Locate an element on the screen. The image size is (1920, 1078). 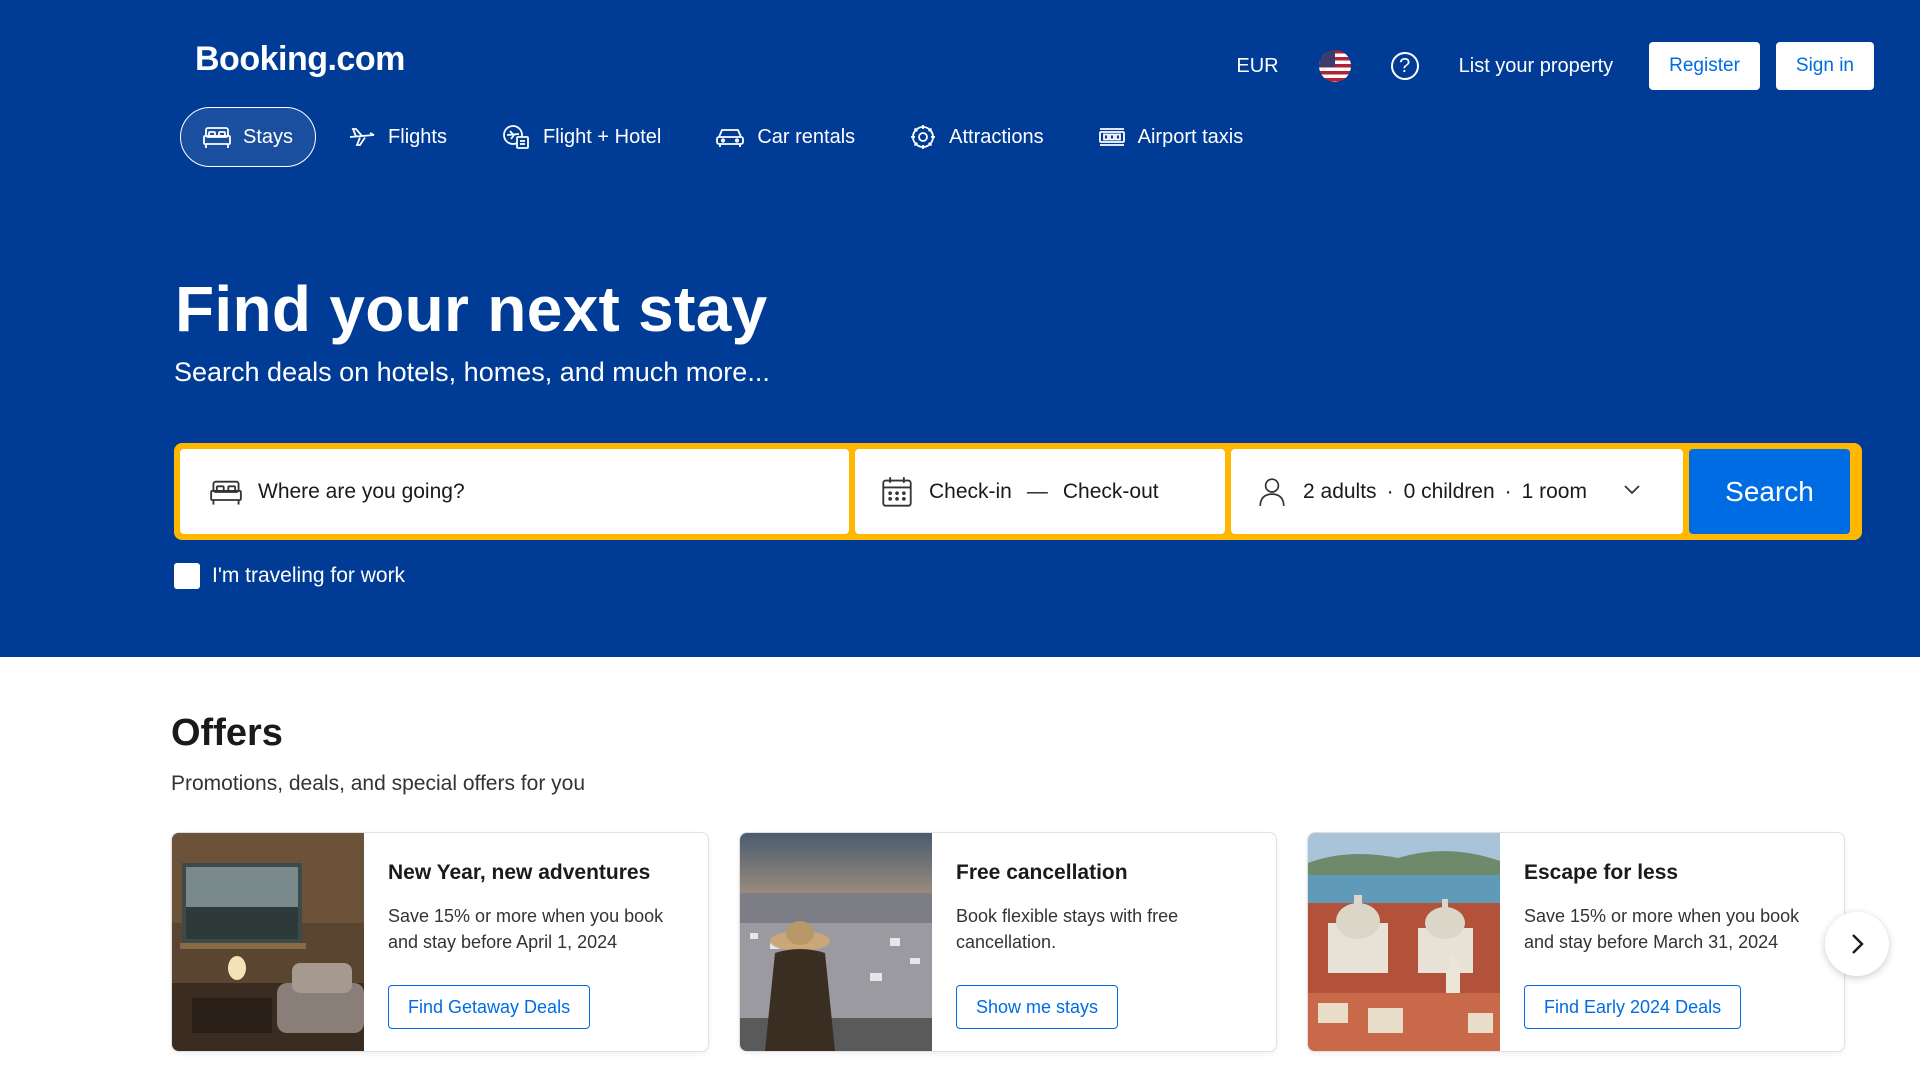
checkin-label: Check-in is located at coordinates (970, 492).